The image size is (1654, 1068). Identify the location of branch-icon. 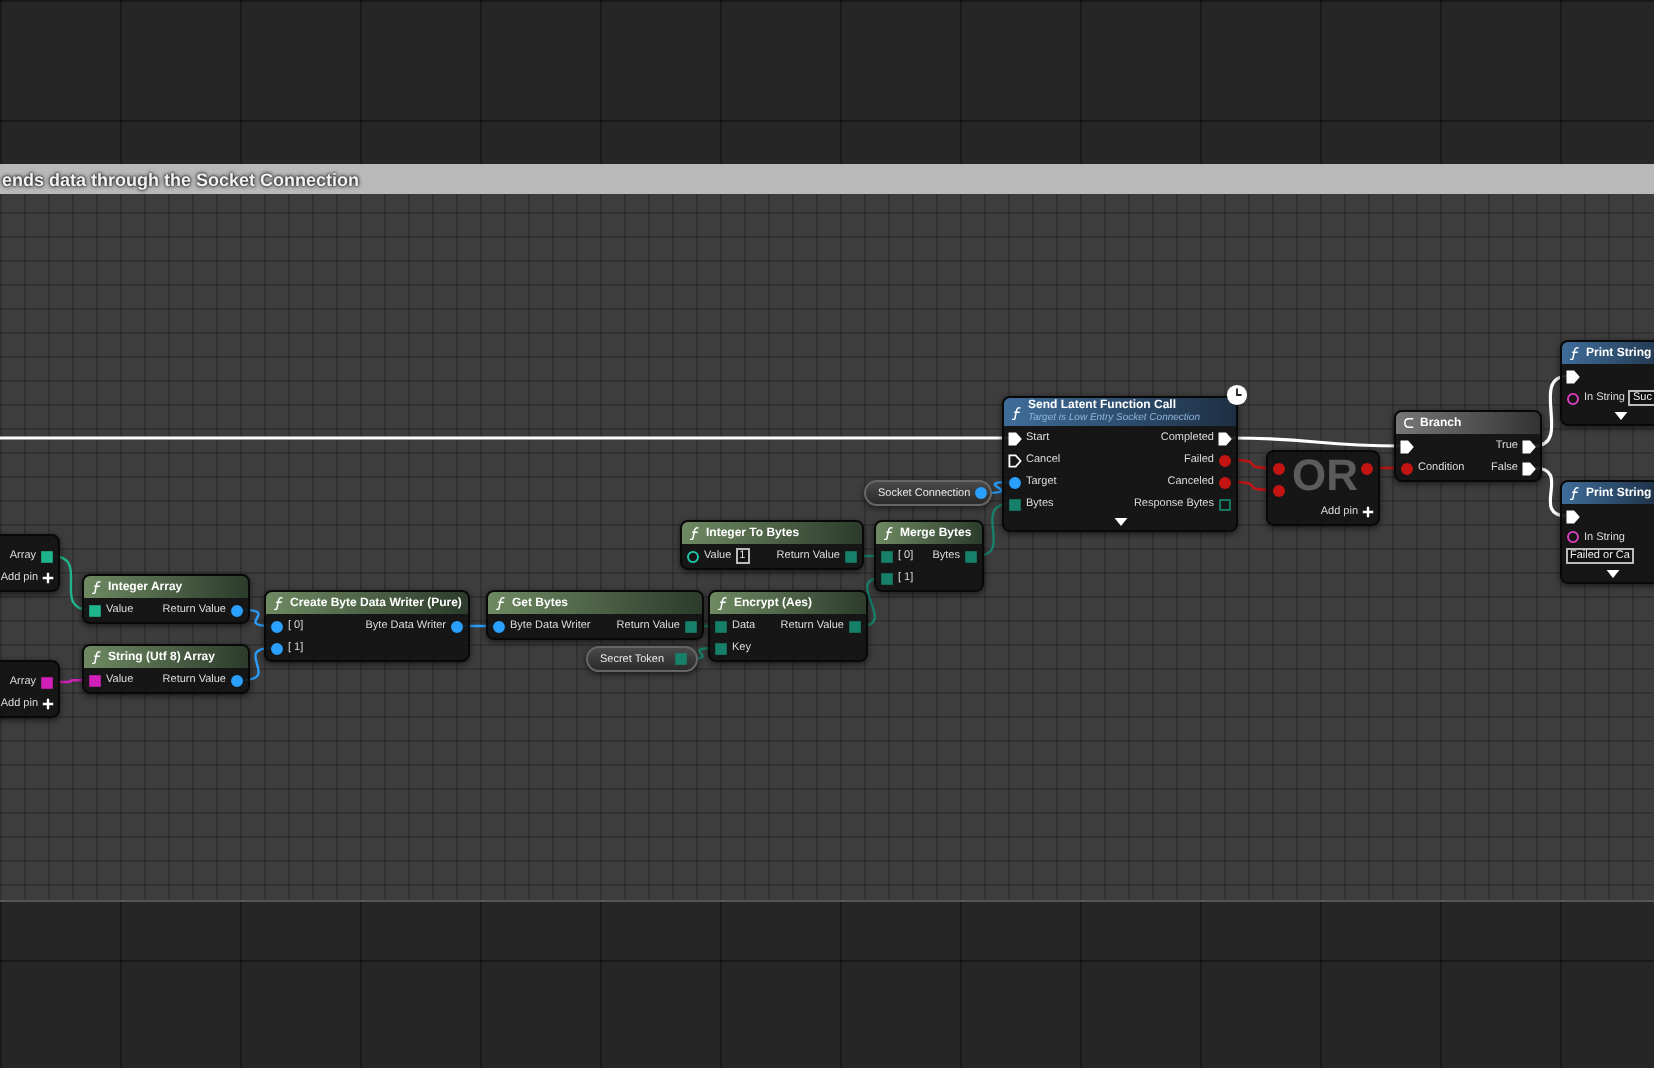
(1409, 423).